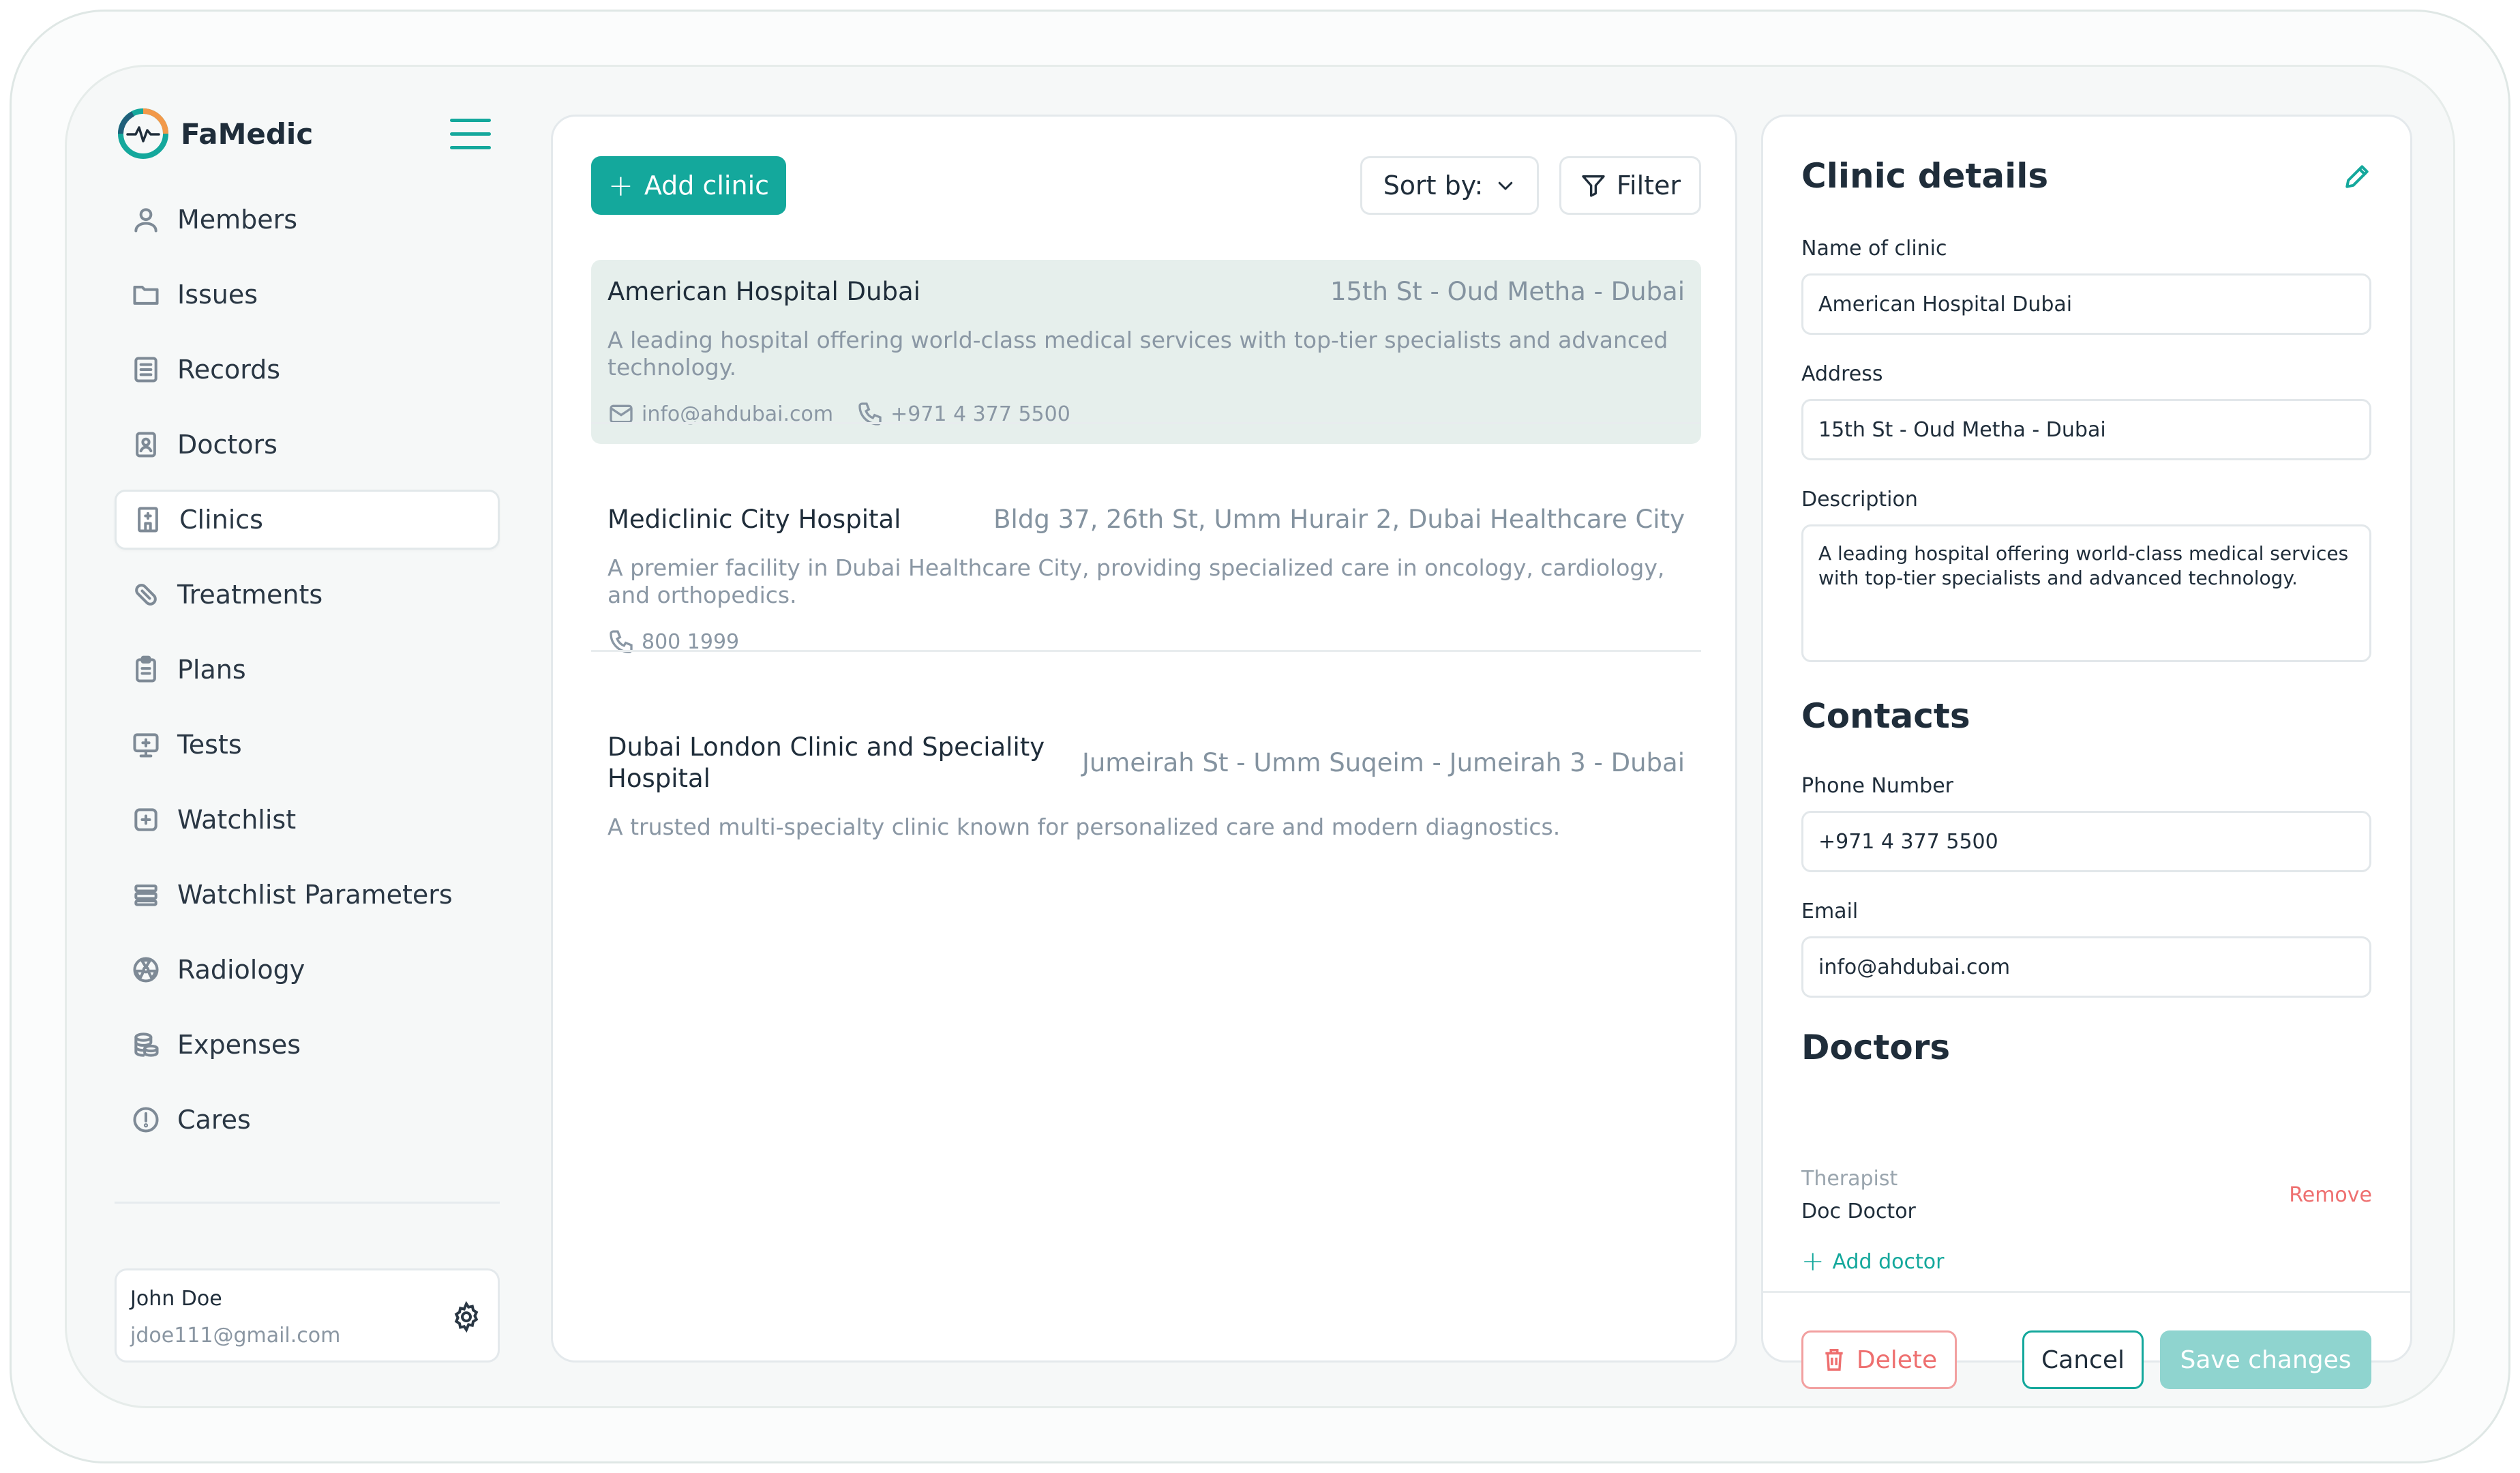 This screenshot has width=2520, height=1473. What do you see at coordinates (307, 1315) in the screenshot?
I see `user-card: John Doe jdoe111@gmail.com` at bounding box center [307, 1315].